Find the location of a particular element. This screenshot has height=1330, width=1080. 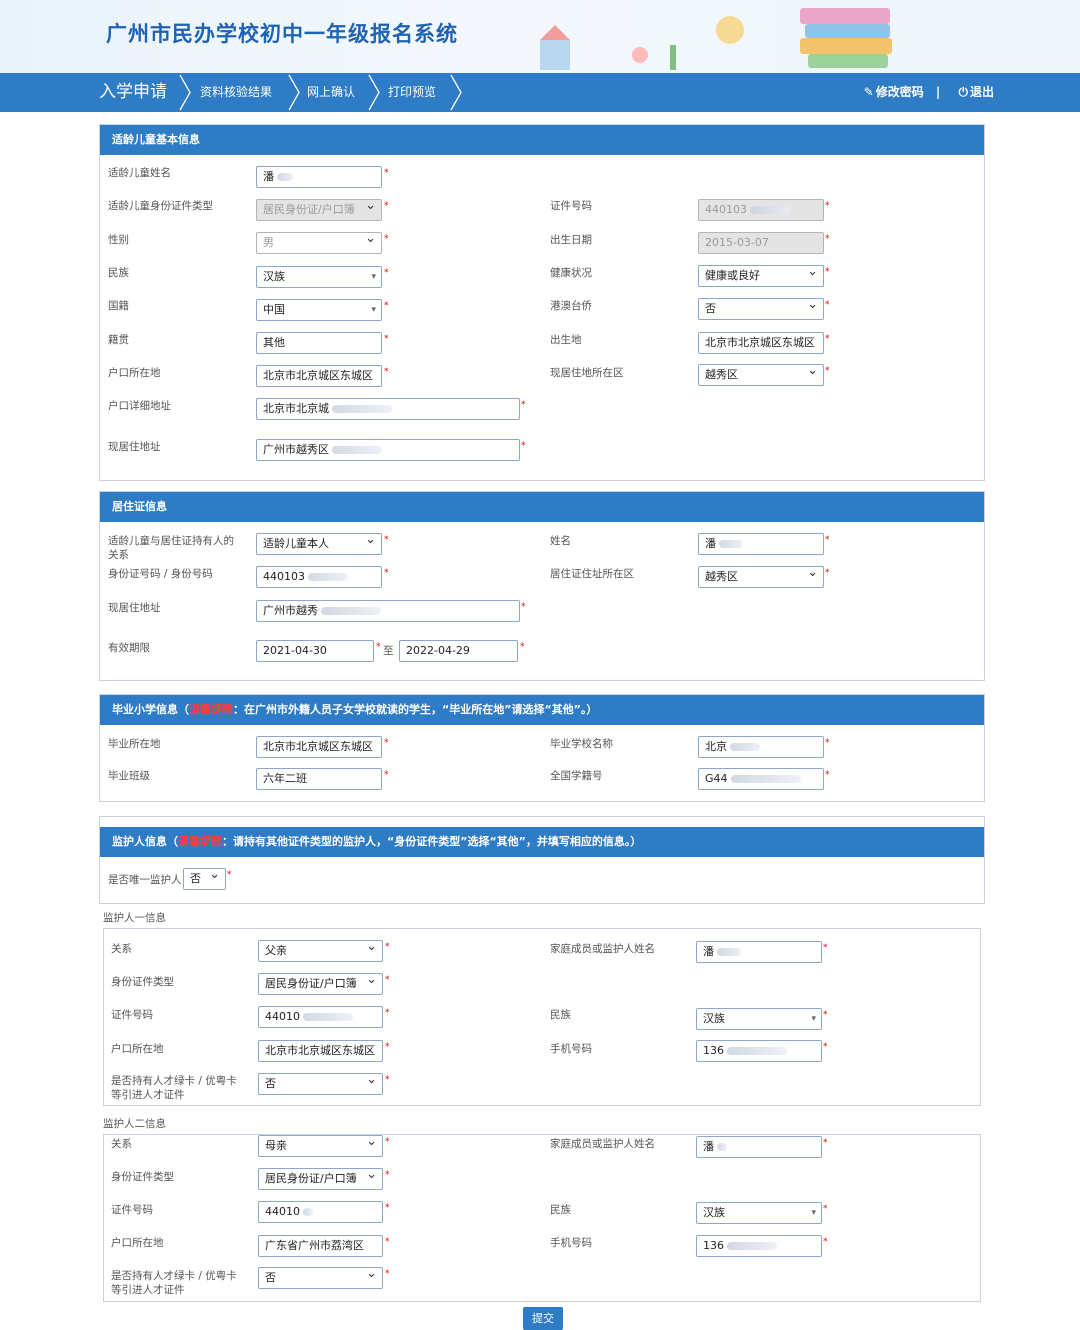

g2-phone-input: 136 is located at coordinates (759, 1246).